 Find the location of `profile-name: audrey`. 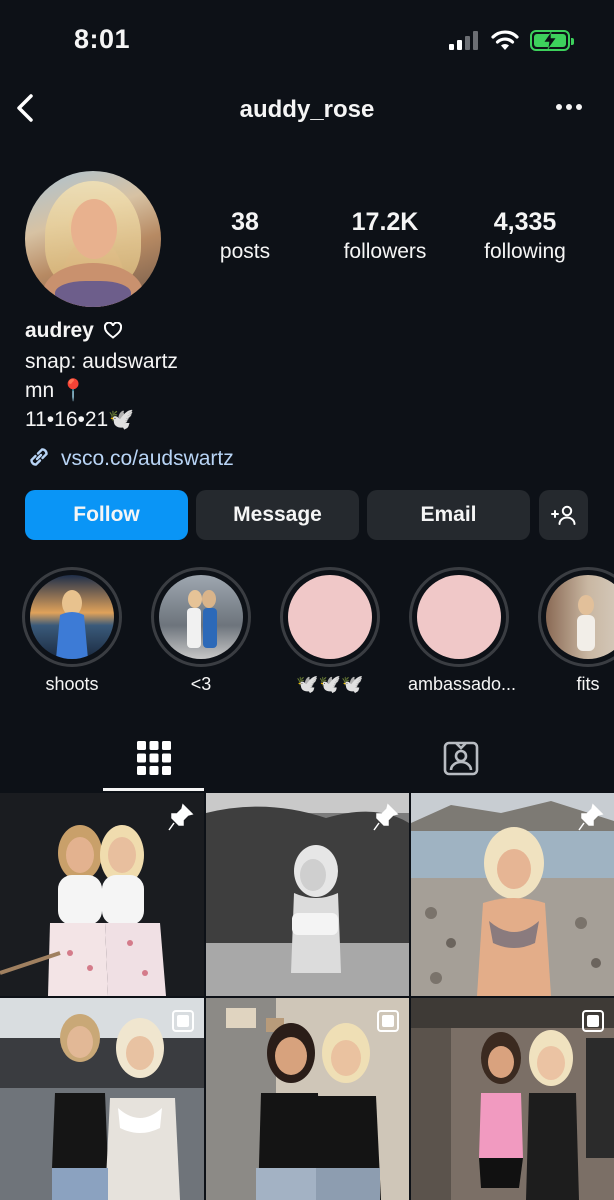

profile-name: audrey is located at coordinates (59, 330).